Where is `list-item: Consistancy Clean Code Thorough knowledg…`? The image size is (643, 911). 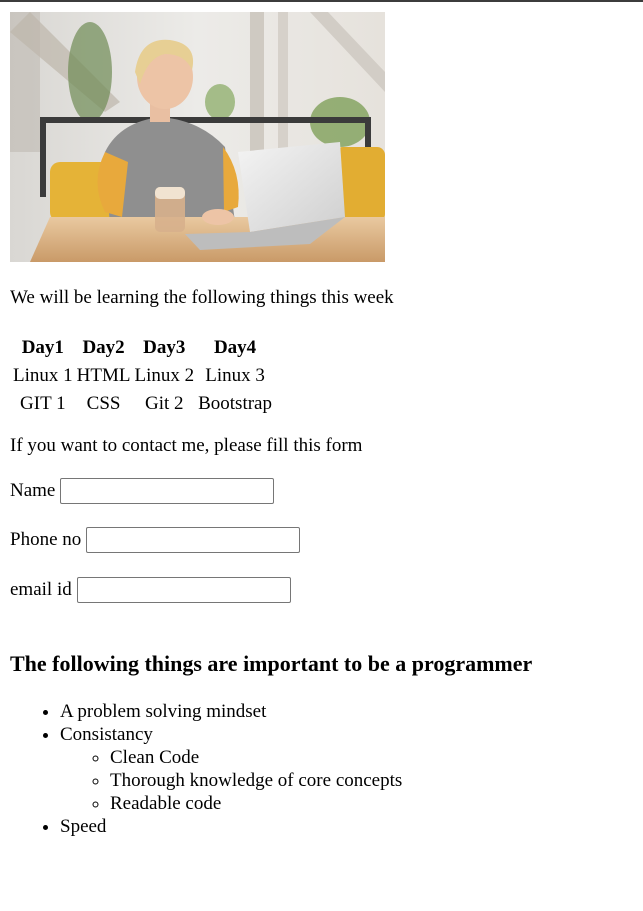
list-item: Consistancy Clean Code Thorough knowledg… is located at coordinates (231, 769).